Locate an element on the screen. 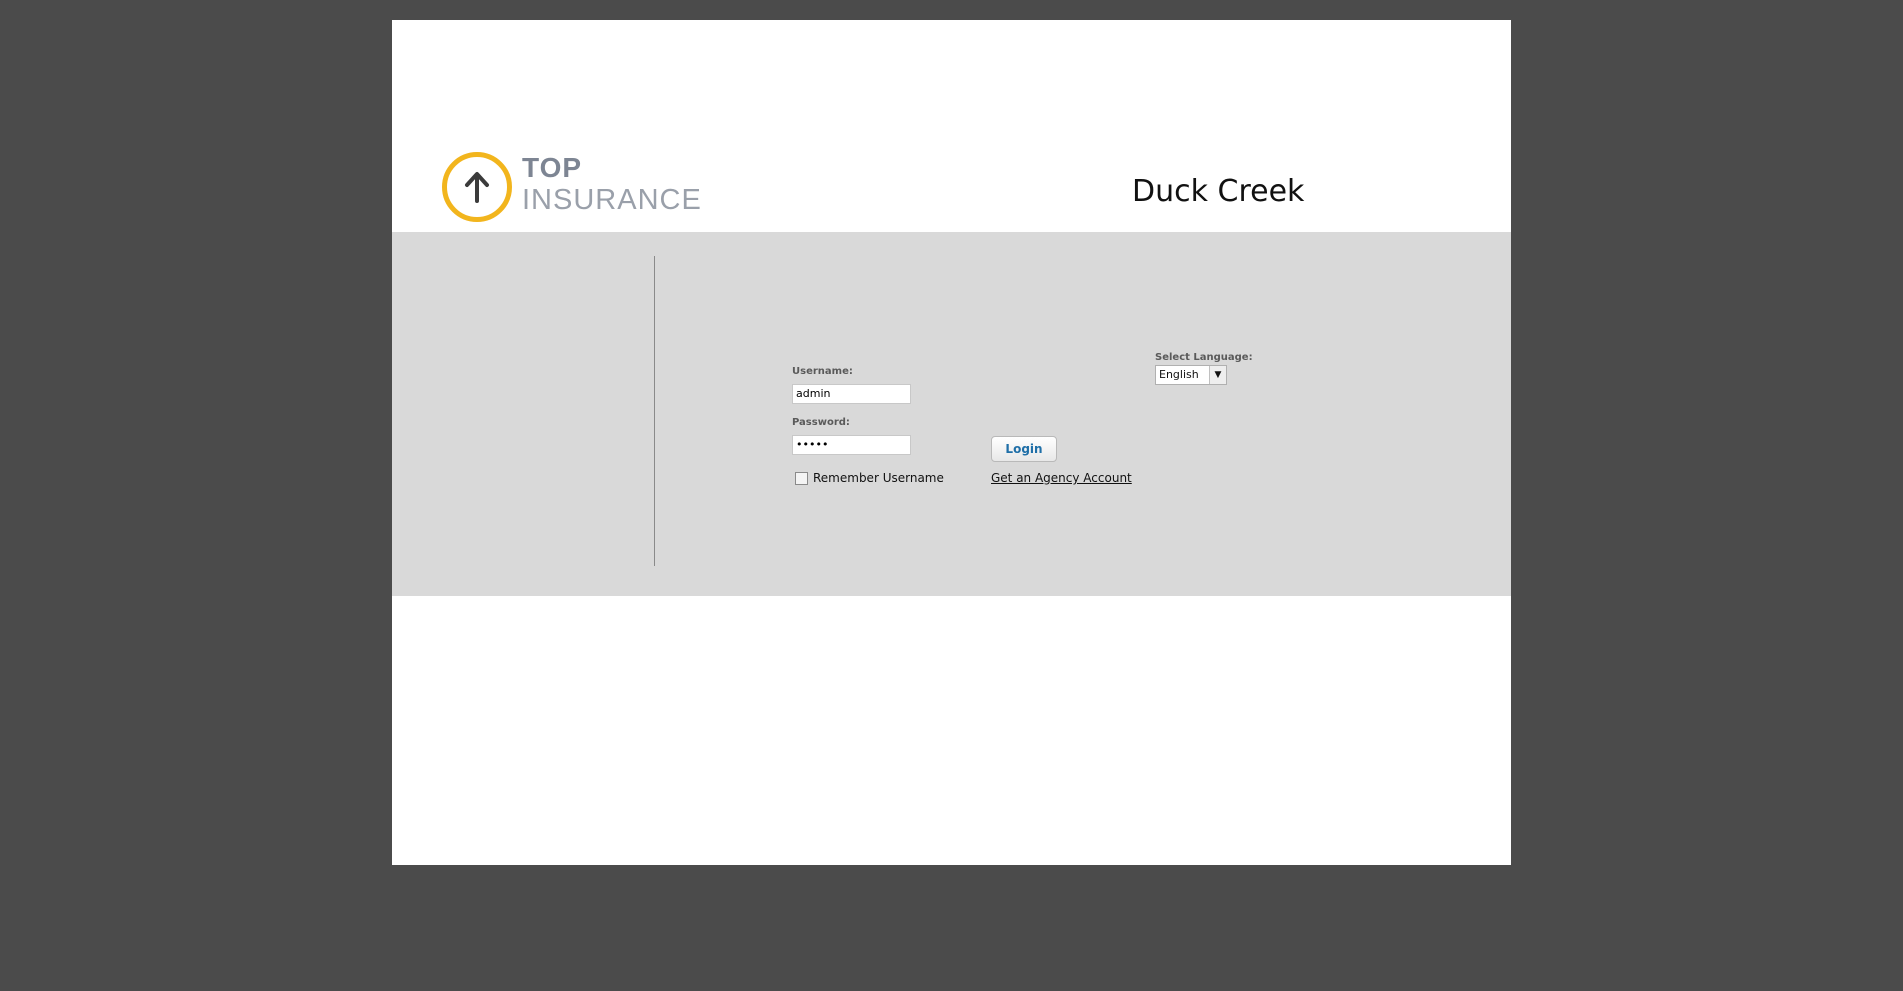 The width and height of the screenshot is (1903, 991). app-title: Duck Creek is located at coordinates (1218, 191).